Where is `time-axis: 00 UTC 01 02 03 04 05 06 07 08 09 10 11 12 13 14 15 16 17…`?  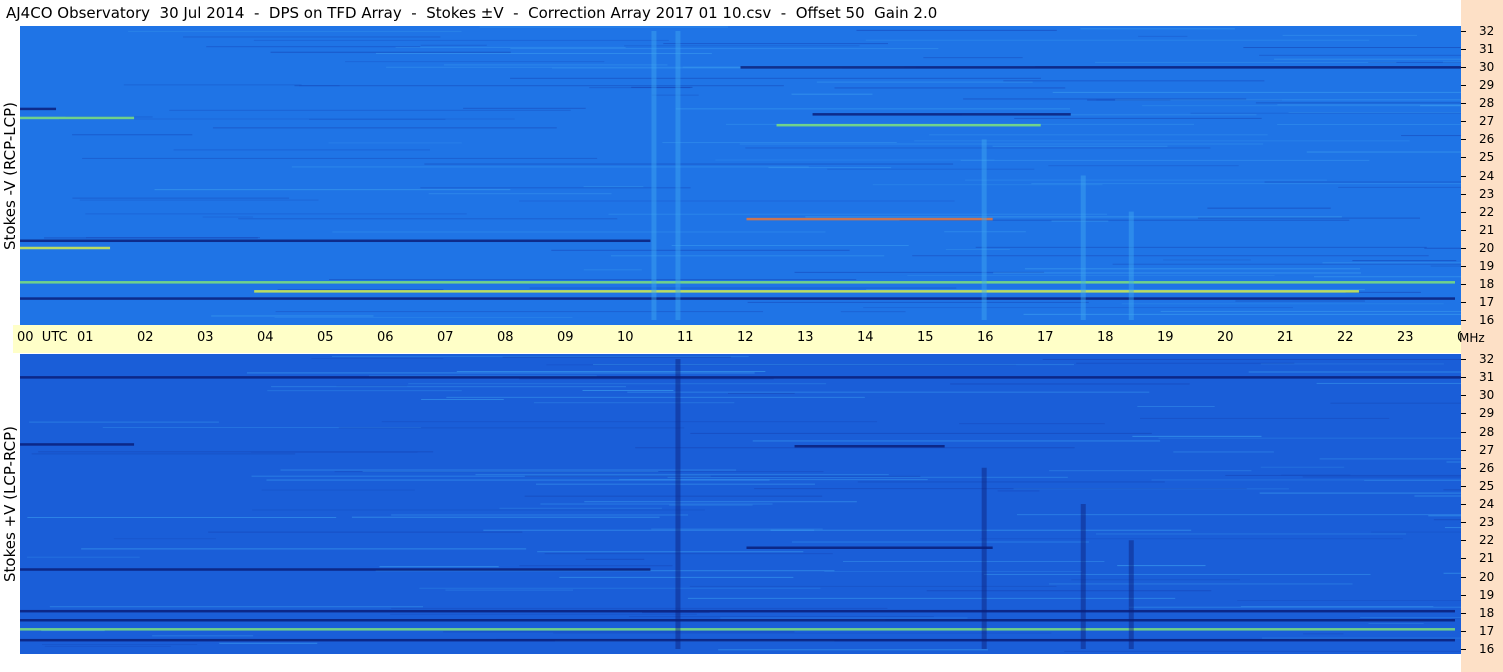 time-axis: 00 UTC 01 02 03 04 05 06 07 08 09 10 11 12 13 14 15 16 17… is located at coordinates (743, 339).